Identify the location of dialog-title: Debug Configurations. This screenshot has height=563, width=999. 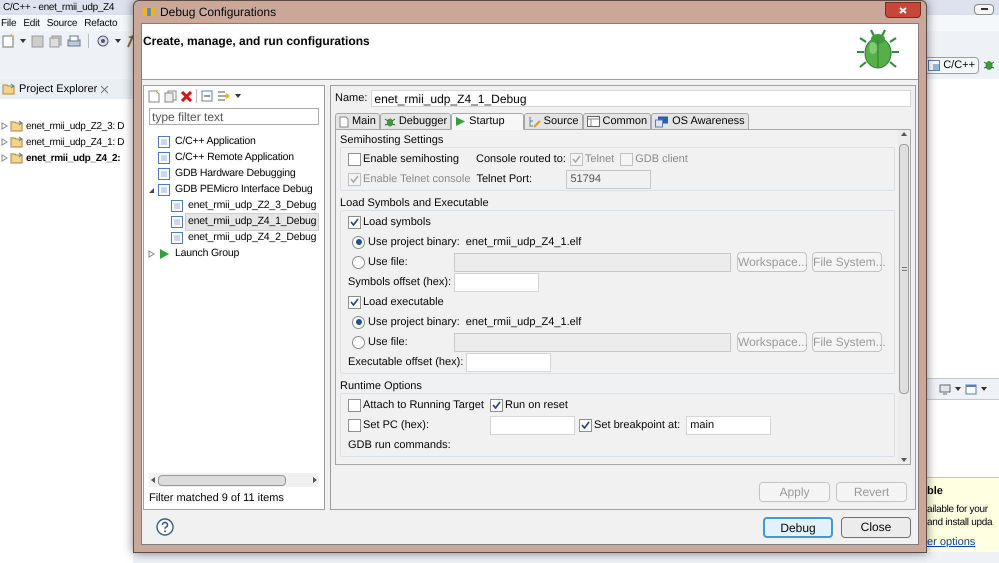
(218, 12).